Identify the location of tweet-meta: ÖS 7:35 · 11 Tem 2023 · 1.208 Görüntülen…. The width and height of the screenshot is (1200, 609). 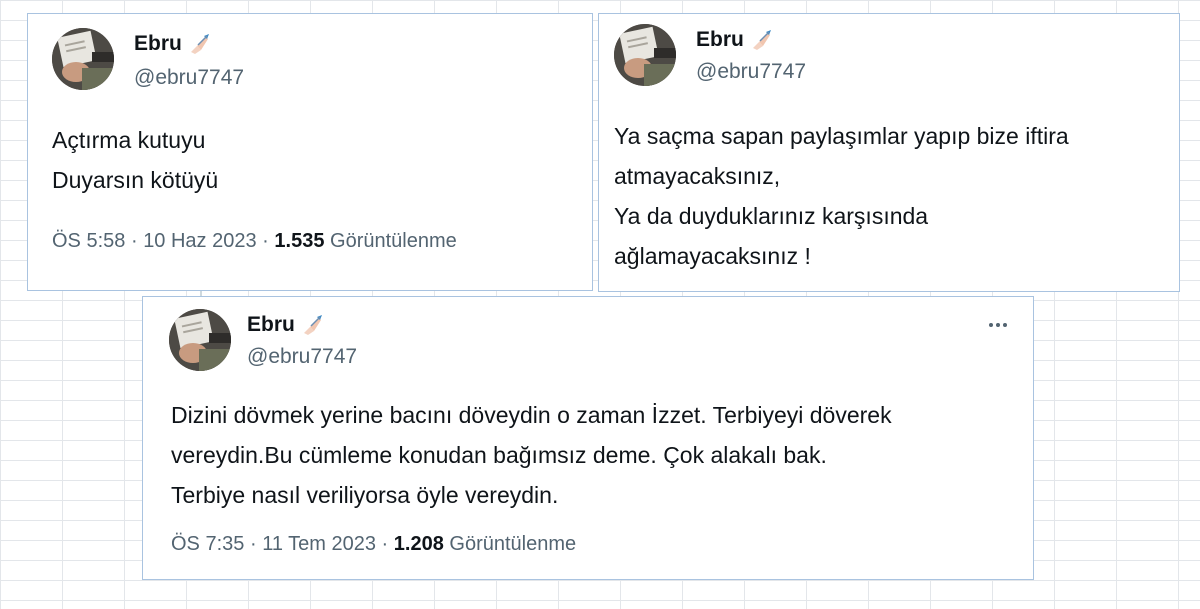
(373, 544).